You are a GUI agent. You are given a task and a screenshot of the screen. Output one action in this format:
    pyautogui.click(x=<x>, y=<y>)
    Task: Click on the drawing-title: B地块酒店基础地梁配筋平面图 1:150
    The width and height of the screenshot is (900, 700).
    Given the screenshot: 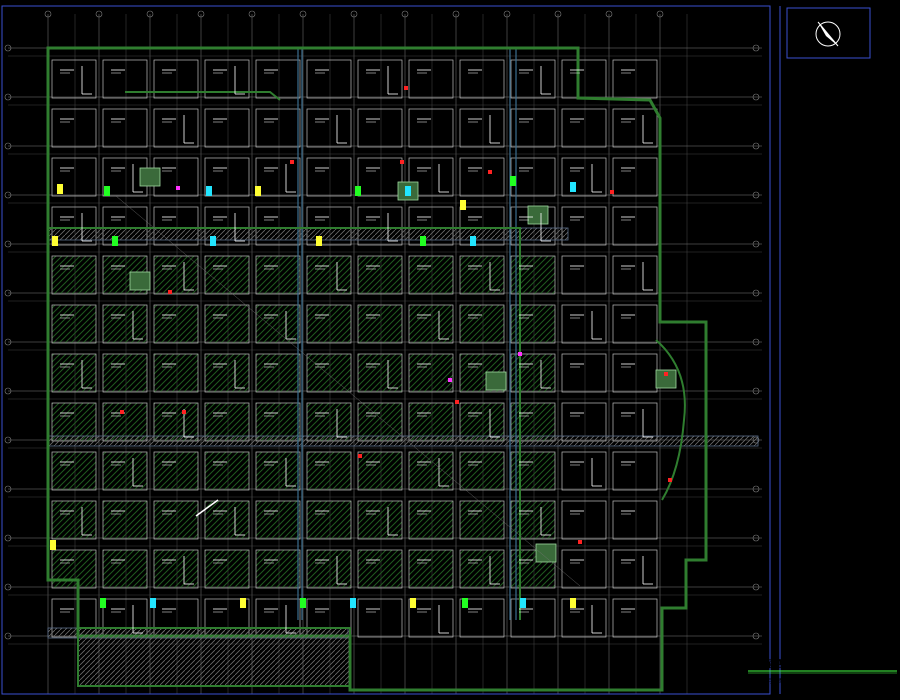 What is the action you would take?
    pyautogui.click(x=819, y=664)
    